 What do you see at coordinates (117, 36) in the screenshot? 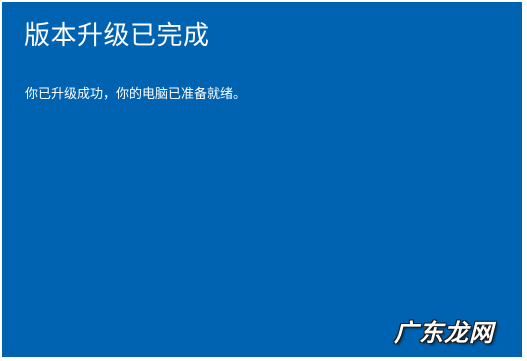
I see `page-title: 版本升级已完成` at bounding box center [117, 36].